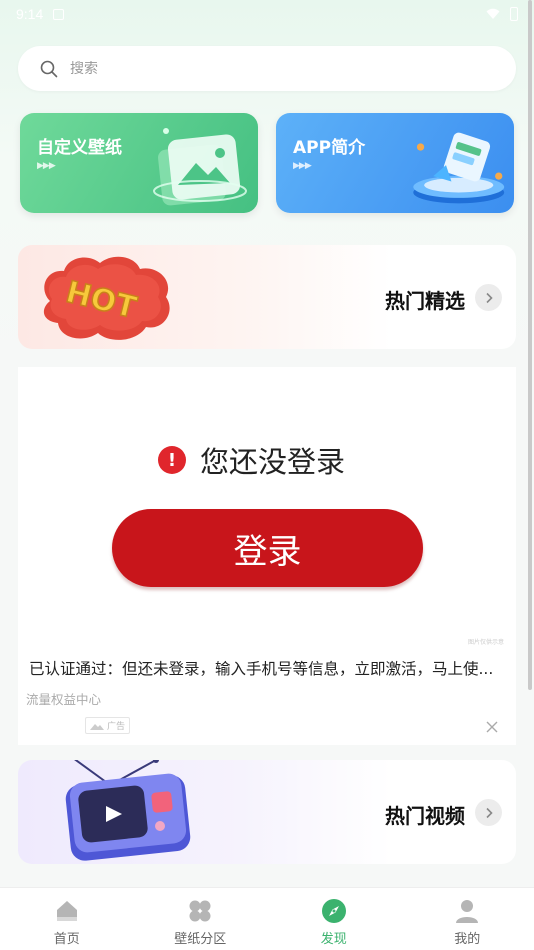  I want to click on wifi-icon, so click(493, 13).